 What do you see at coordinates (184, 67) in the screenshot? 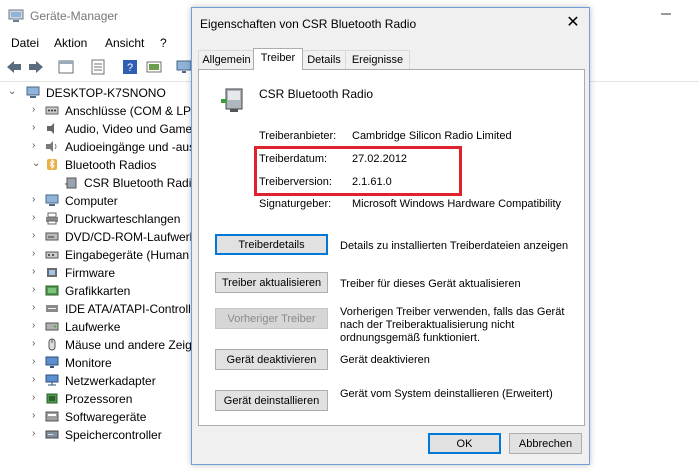
I see `monitor-toolbar-icon` at bounding box center [184, 67].